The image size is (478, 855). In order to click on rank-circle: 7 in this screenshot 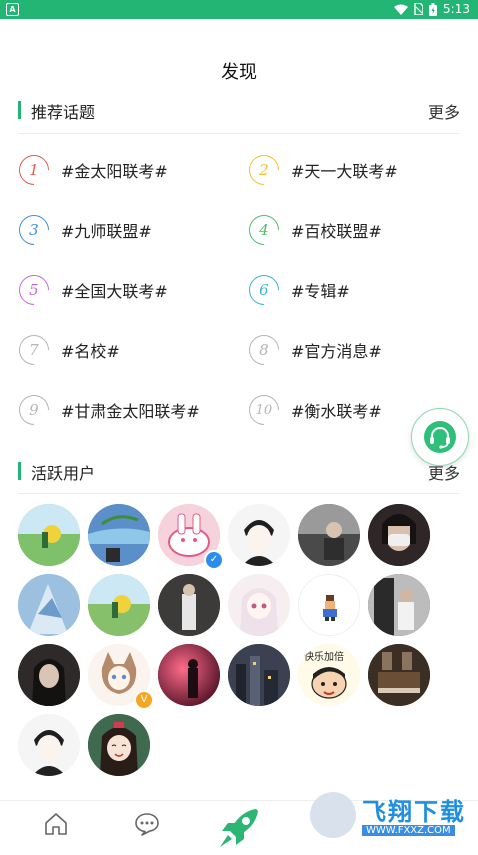, I will do `click(34, 350)`.